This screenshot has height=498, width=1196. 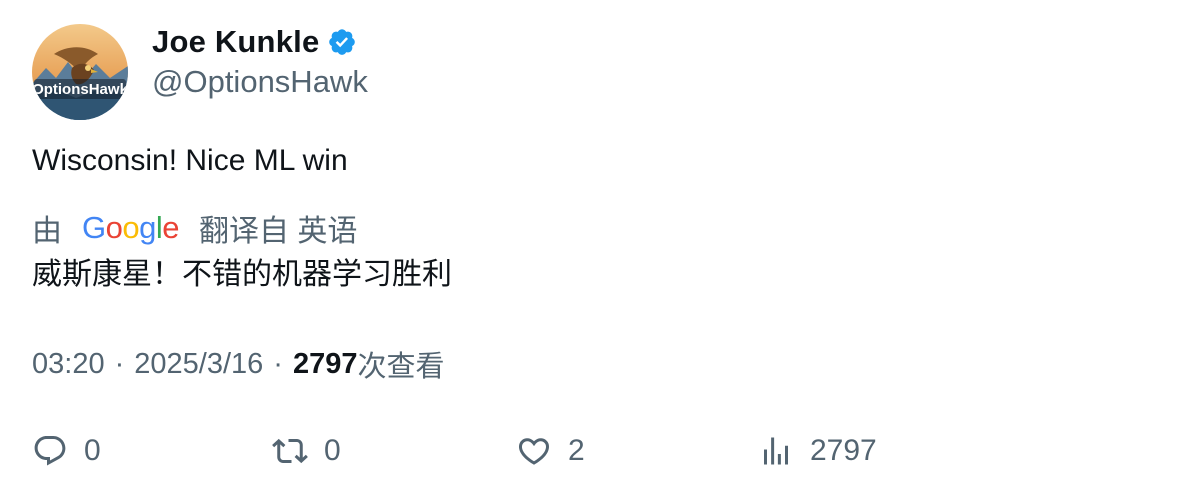 I want to click on retweet-button: 0, so click(x=306, y=451).